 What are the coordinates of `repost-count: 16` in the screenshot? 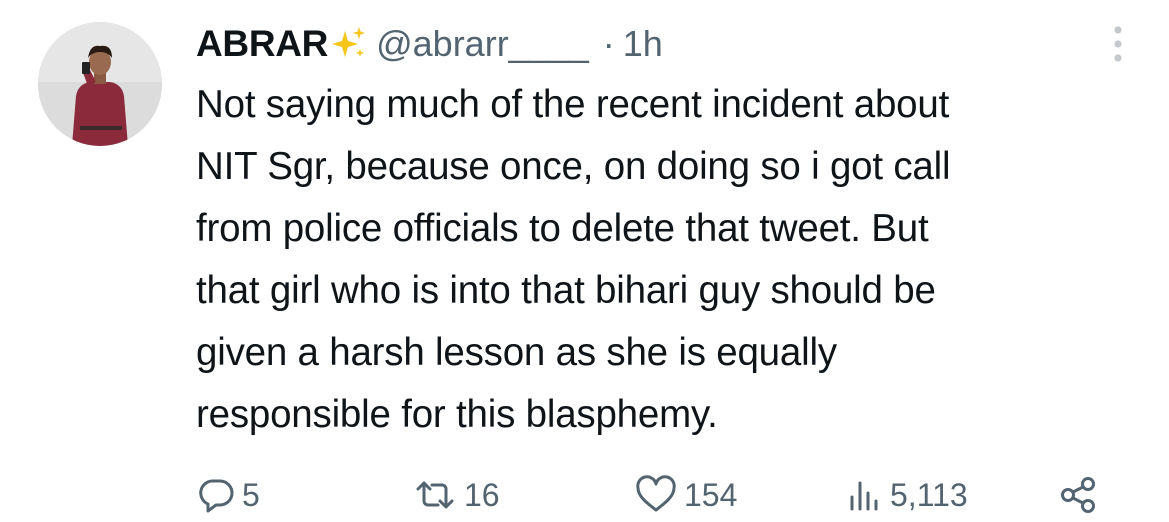 It's located at (482, 494).